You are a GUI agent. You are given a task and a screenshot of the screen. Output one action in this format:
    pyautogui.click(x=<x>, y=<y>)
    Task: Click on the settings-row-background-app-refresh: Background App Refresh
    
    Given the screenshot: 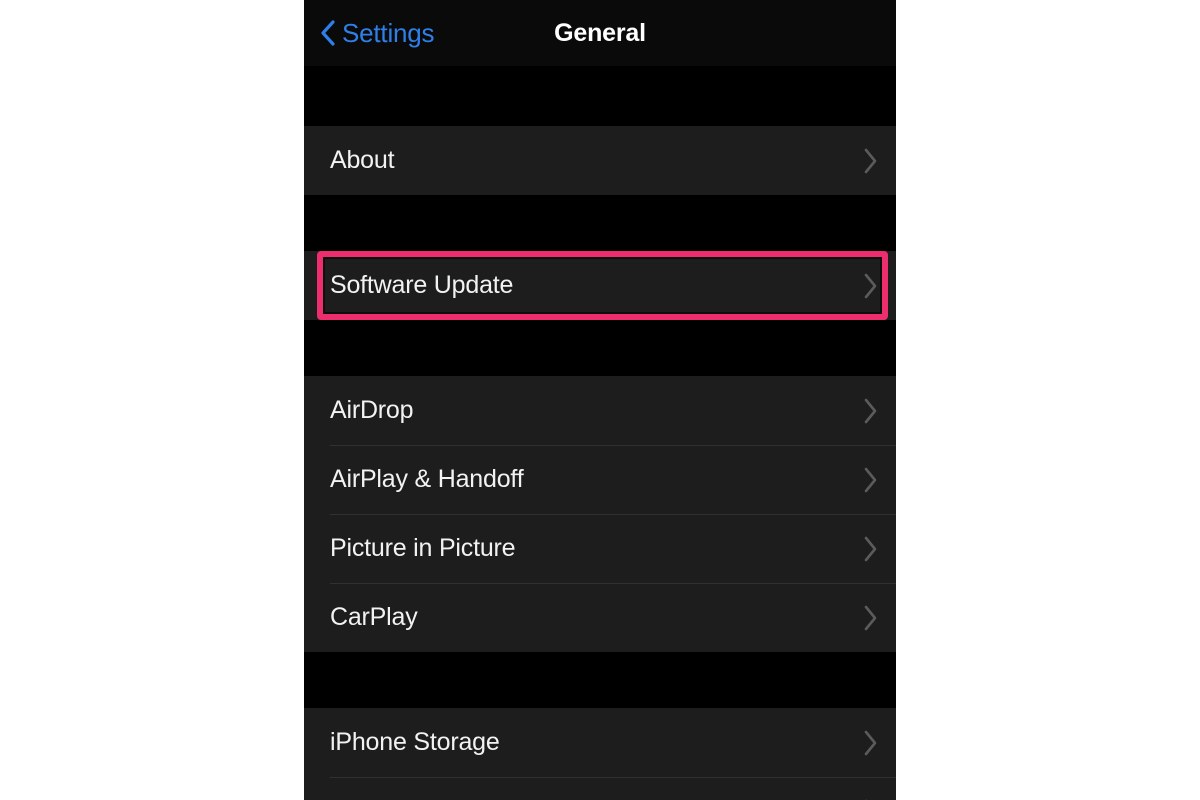 What is the action you would take?
    pyautogui.click(x=600, y=788)
    